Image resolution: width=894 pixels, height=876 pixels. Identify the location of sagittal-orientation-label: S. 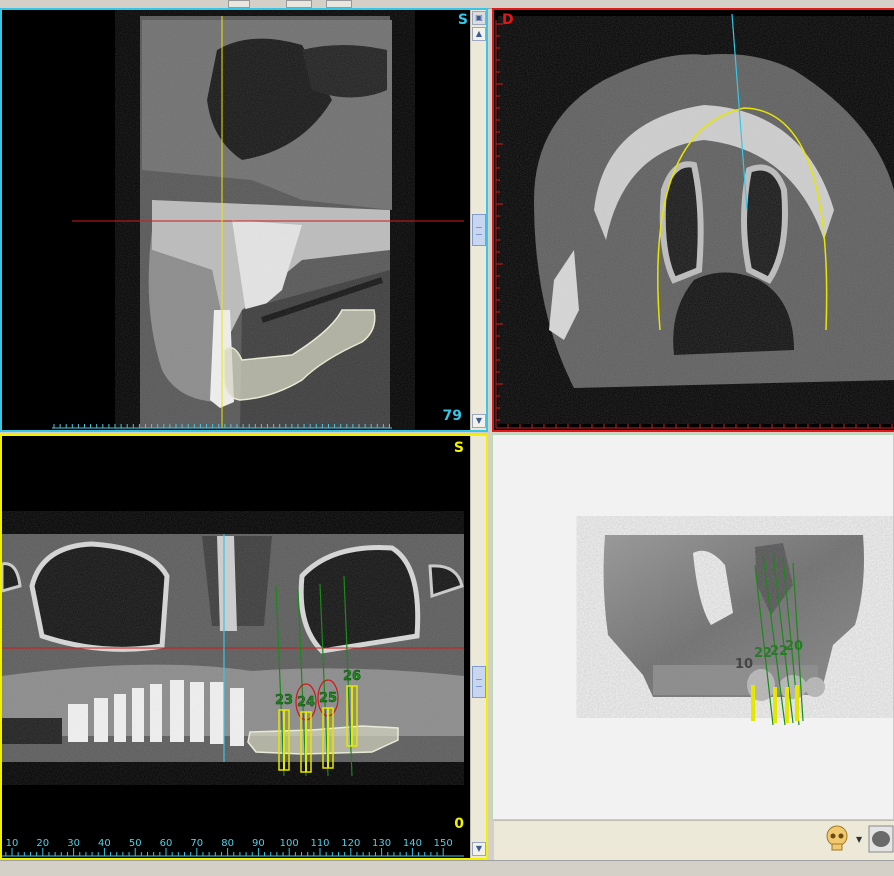
(462, 20).